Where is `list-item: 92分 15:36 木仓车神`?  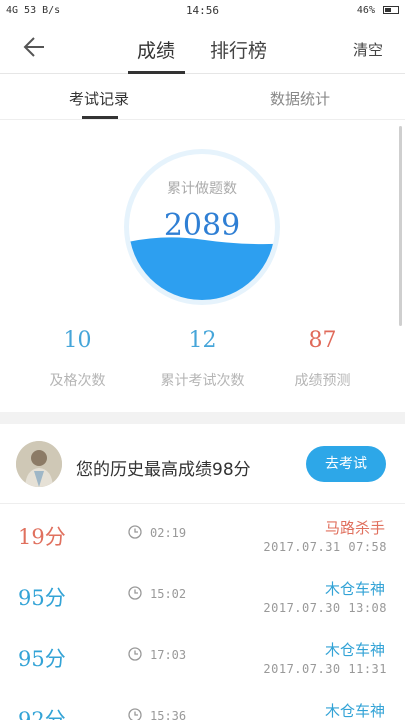
list-item: 92分 15:36 木仓车神 is located at coordinates (202, 704).